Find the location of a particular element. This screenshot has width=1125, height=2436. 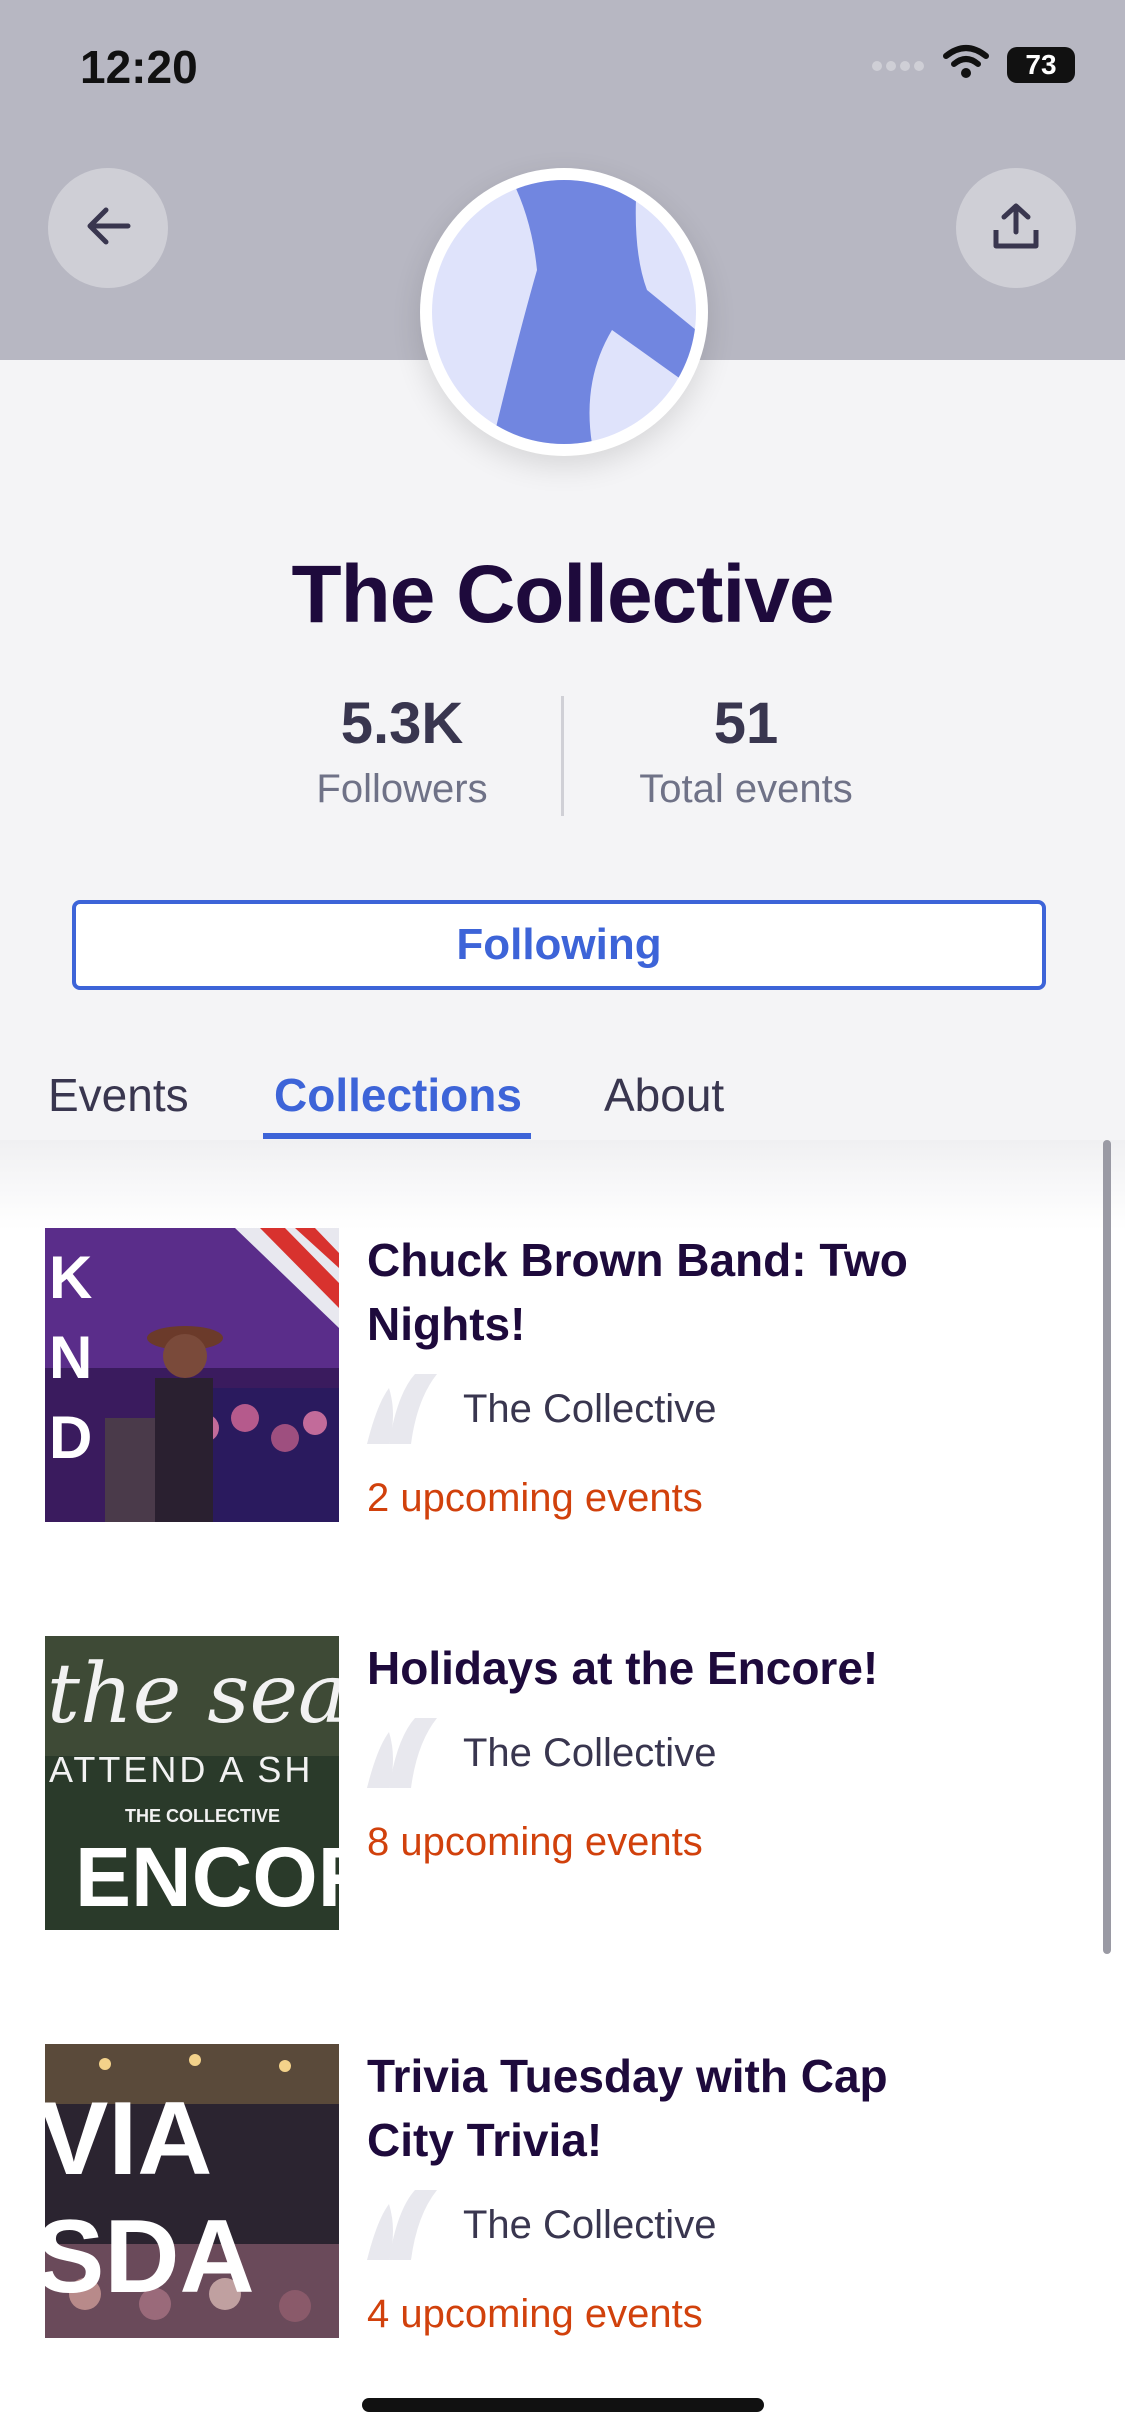

tab-events: Events is located at coordinates (118, 1095).